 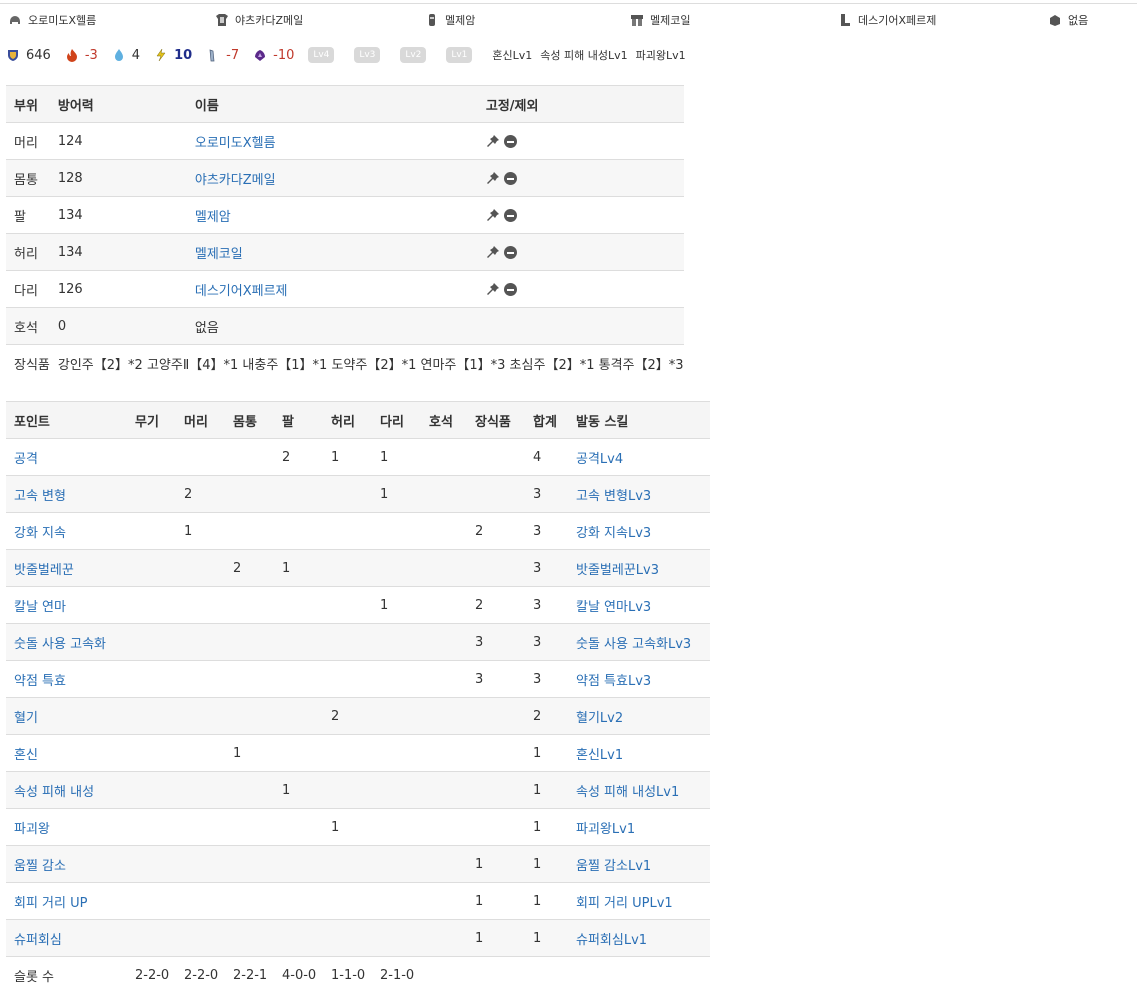 I want to click on skill-name-link: 숫돌 사용 고속화, so click(x=60, y=644).